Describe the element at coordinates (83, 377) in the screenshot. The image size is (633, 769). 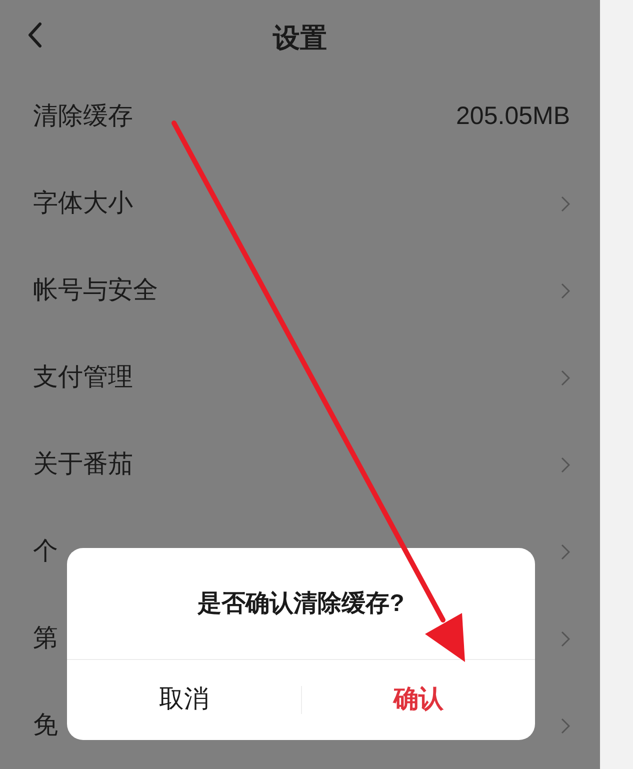
I see `setting-label: 支付管理` at that location.